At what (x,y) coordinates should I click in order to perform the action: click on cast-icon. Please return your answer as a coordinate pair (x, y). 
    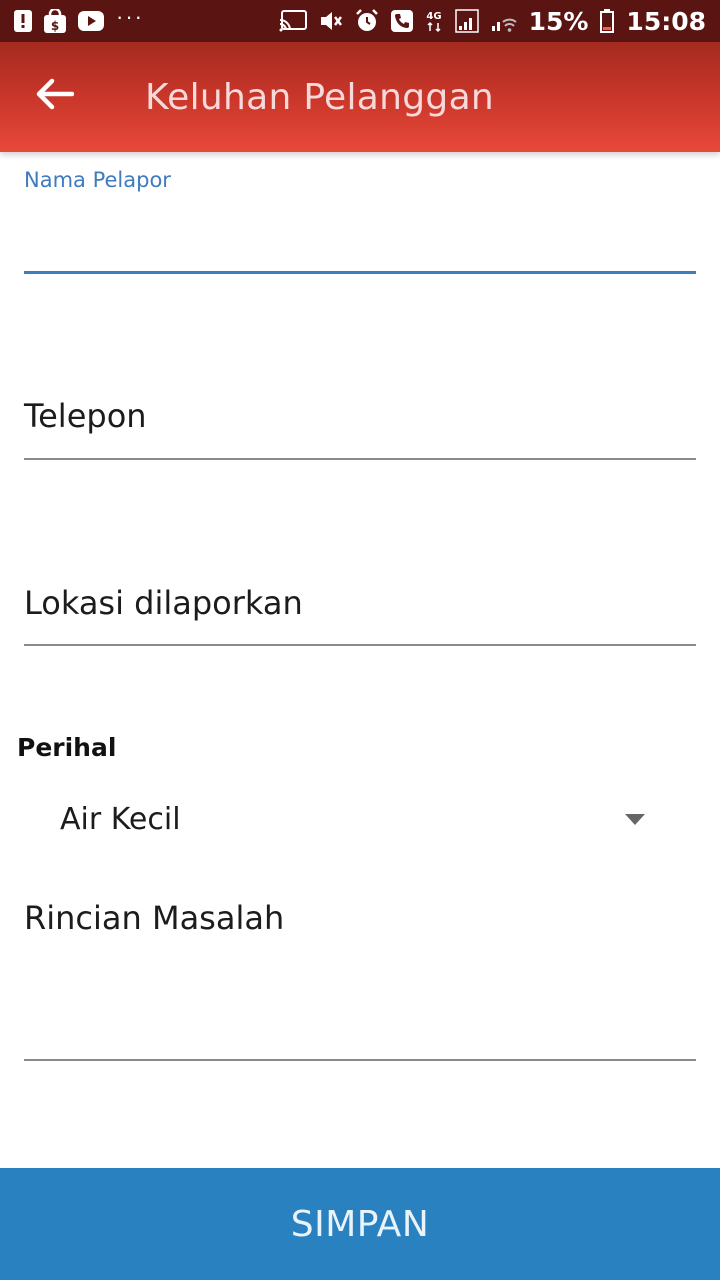
    Looking at the image, I should click on (293, 21).